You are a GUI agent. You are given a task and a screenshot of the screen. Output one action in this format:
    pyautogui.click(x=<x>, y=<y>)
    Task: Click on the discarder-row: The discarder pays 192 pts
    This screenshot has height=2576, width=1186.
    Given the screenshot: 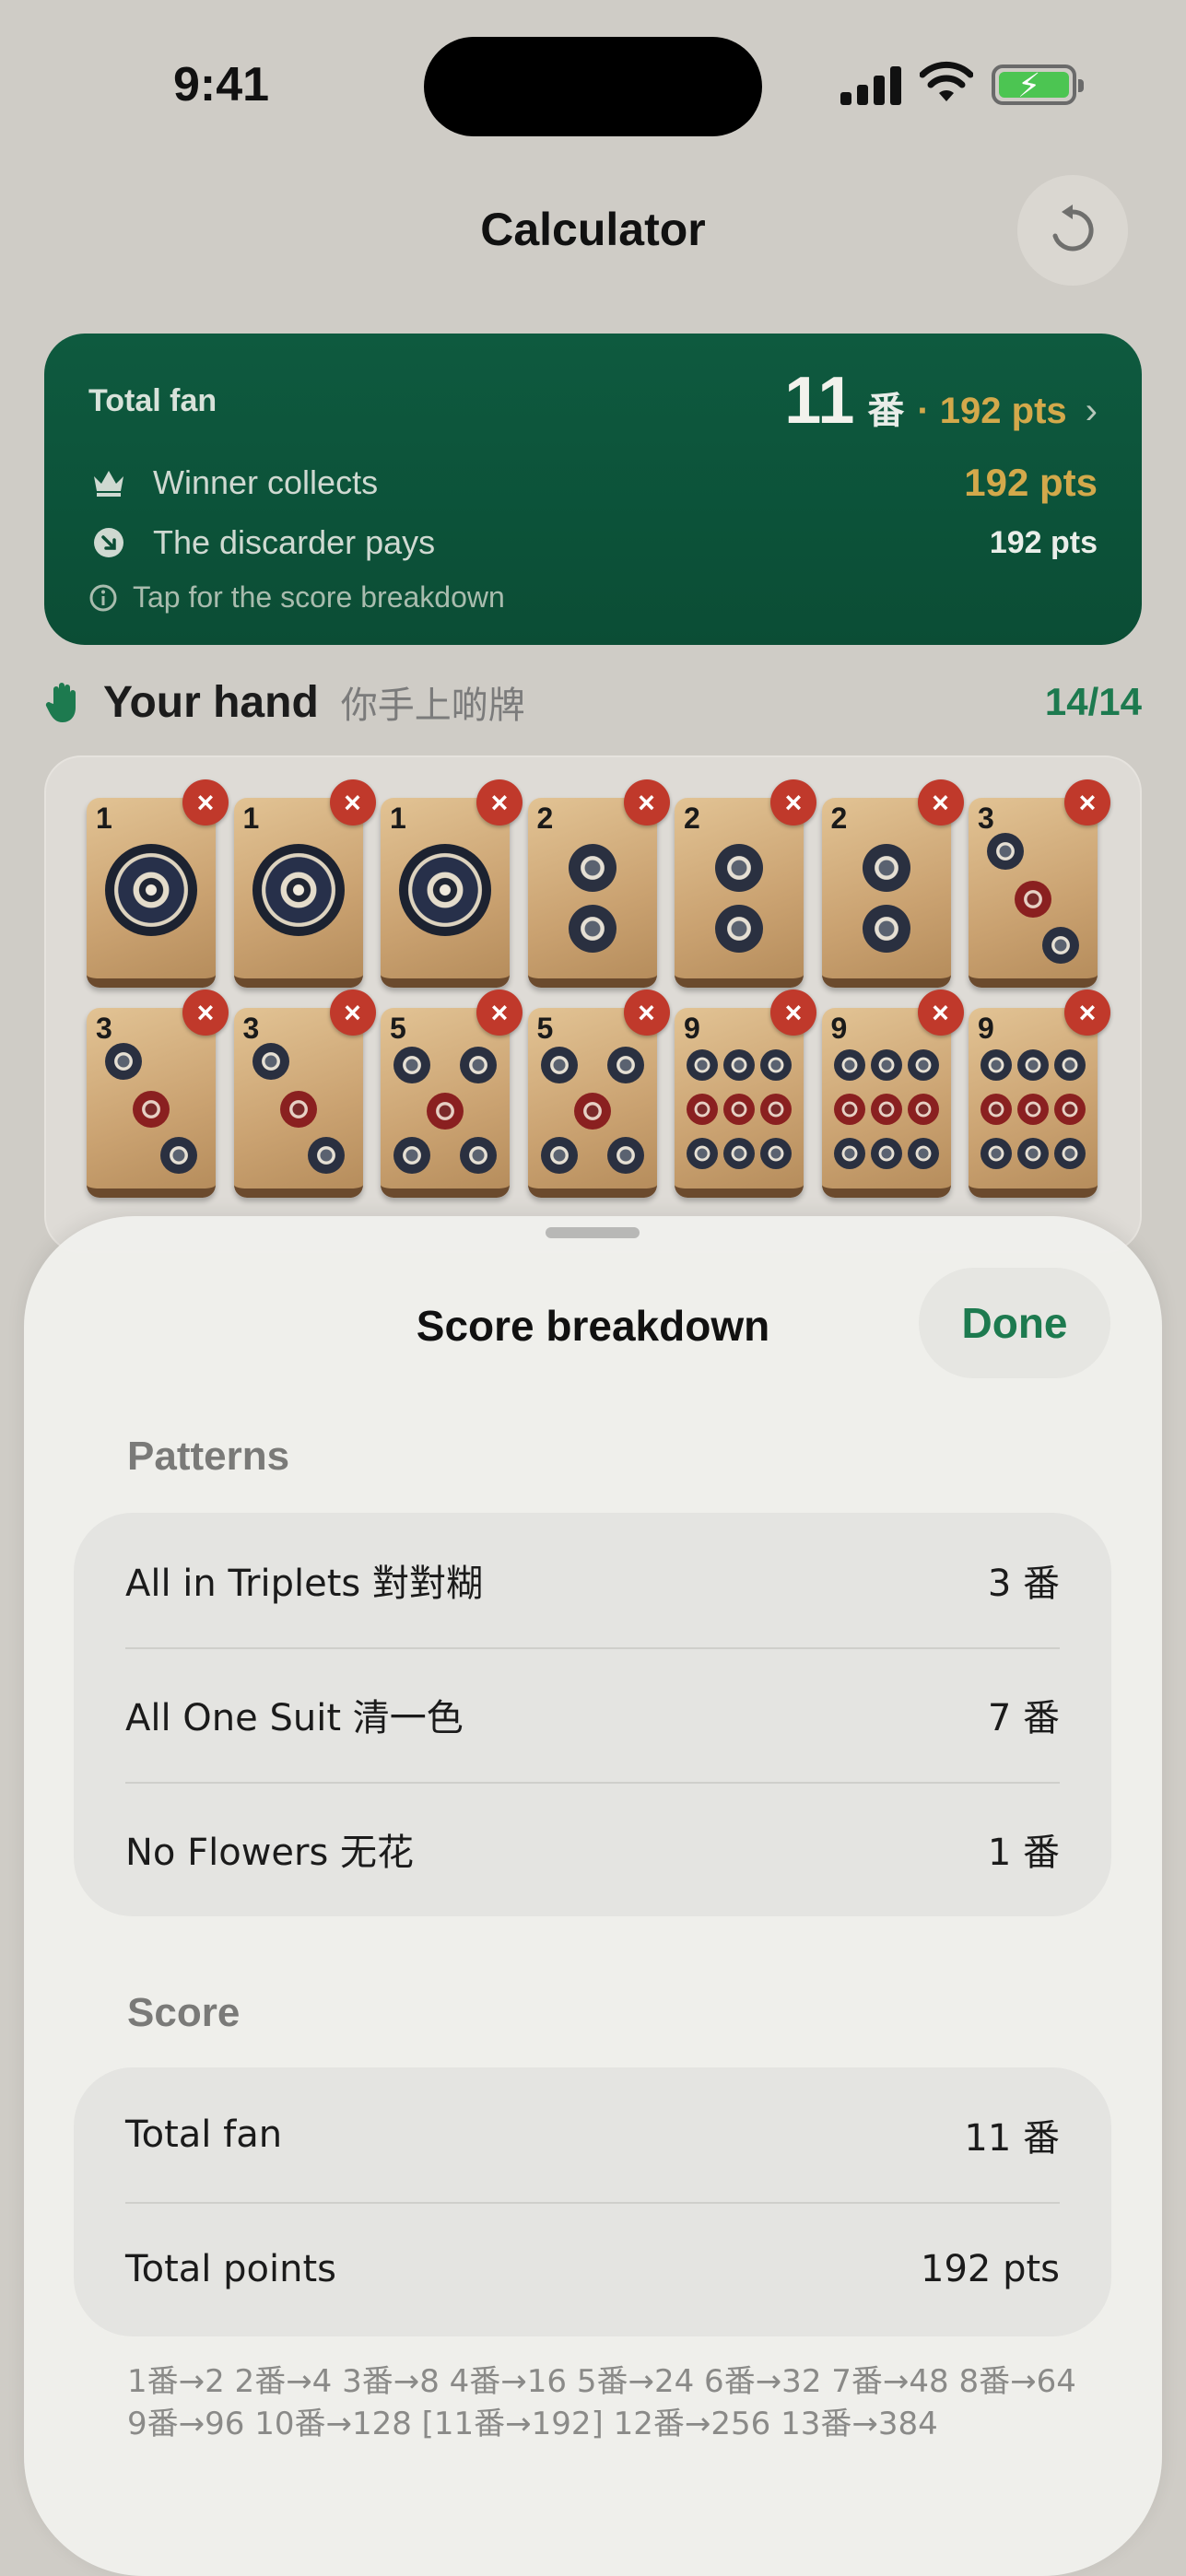 What is the action you would take?
    pyautogui.click(x=593, y=542)
    